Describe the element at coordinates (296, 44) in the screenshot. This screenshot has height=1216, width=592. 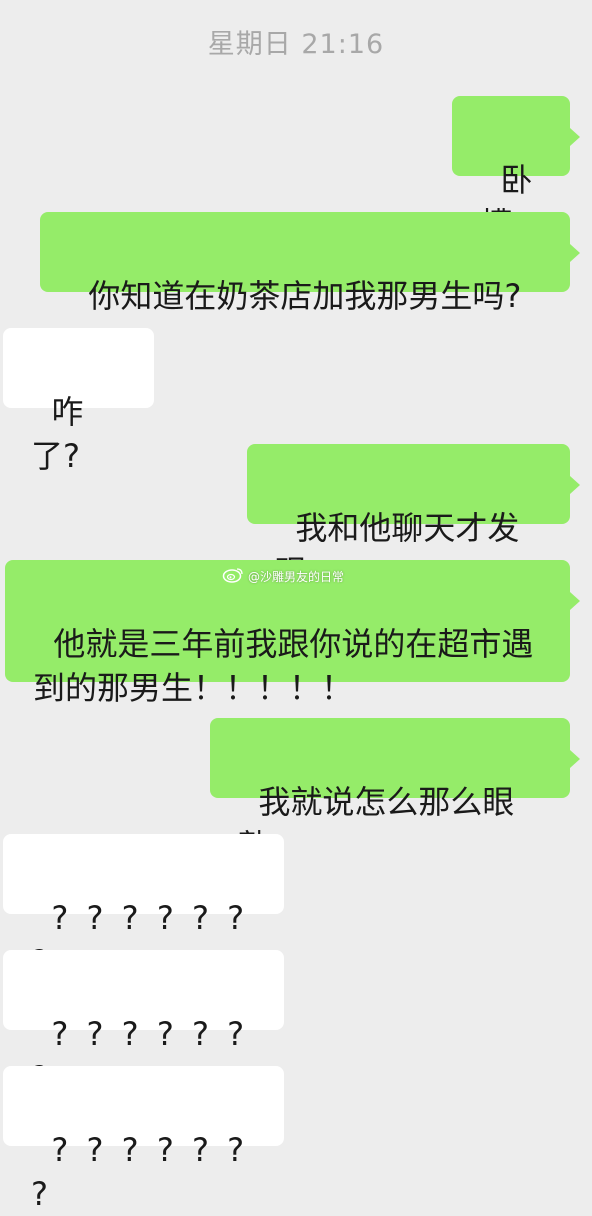
I see `message-timestamp: 星期日 21:16` at that location.